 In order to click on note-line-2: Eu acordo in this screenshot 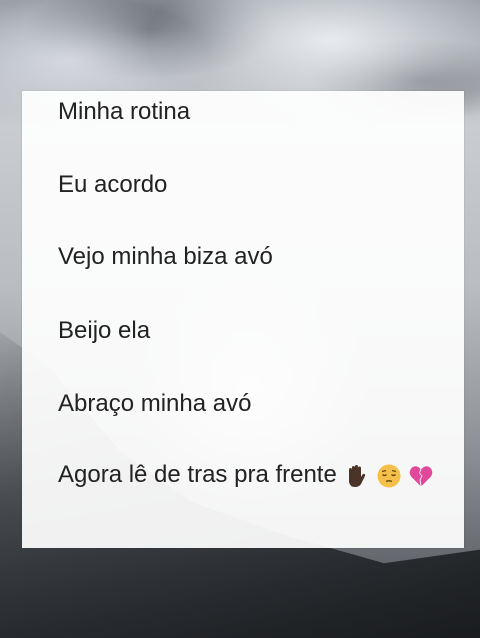, I will do `click(113, 184)`.